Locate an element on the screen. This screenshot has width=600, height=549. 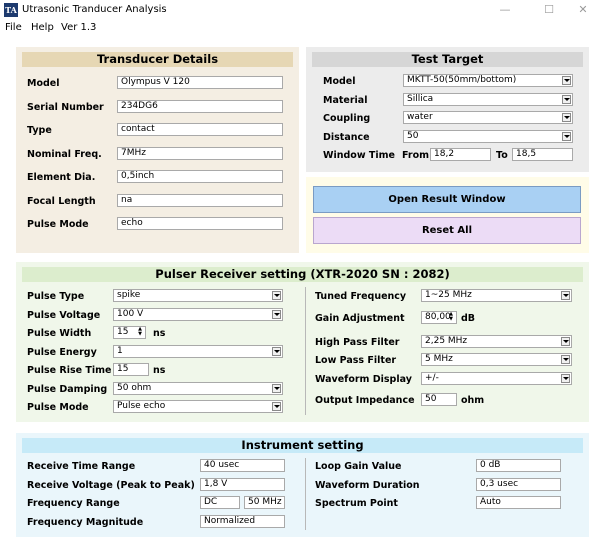
pulser-waveform-display-select: +/- is located at coordinates (496, 378).